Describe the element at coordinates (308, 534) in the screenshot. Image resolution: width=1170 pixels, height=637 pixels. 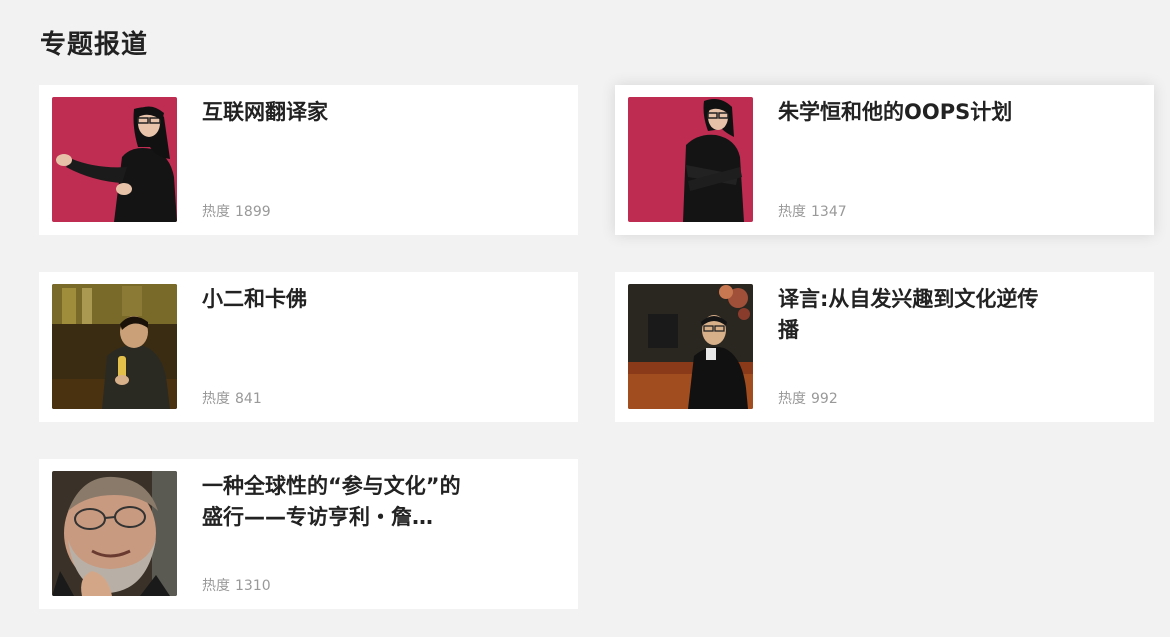
I see `topic-card: 一种全球性的“参与文化”的盛行——专访亨利・詹… 热度 1310` at that location.